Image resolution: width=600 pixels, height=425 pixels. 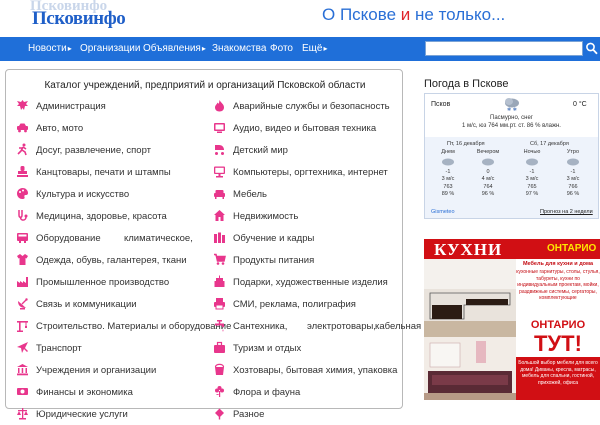 I want to click on palette-icon, so click(x=22, y=193).